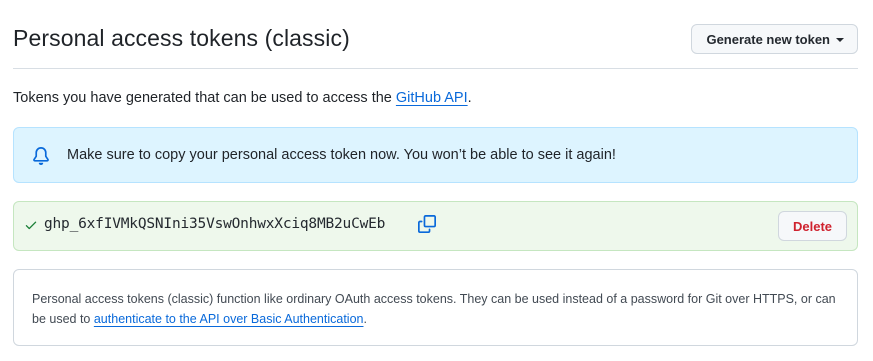 The width and height of the screenshot is (873, 361). Describe the element at coordinates (41, 156) in the screenshot. I see `bell-icon` at that location.